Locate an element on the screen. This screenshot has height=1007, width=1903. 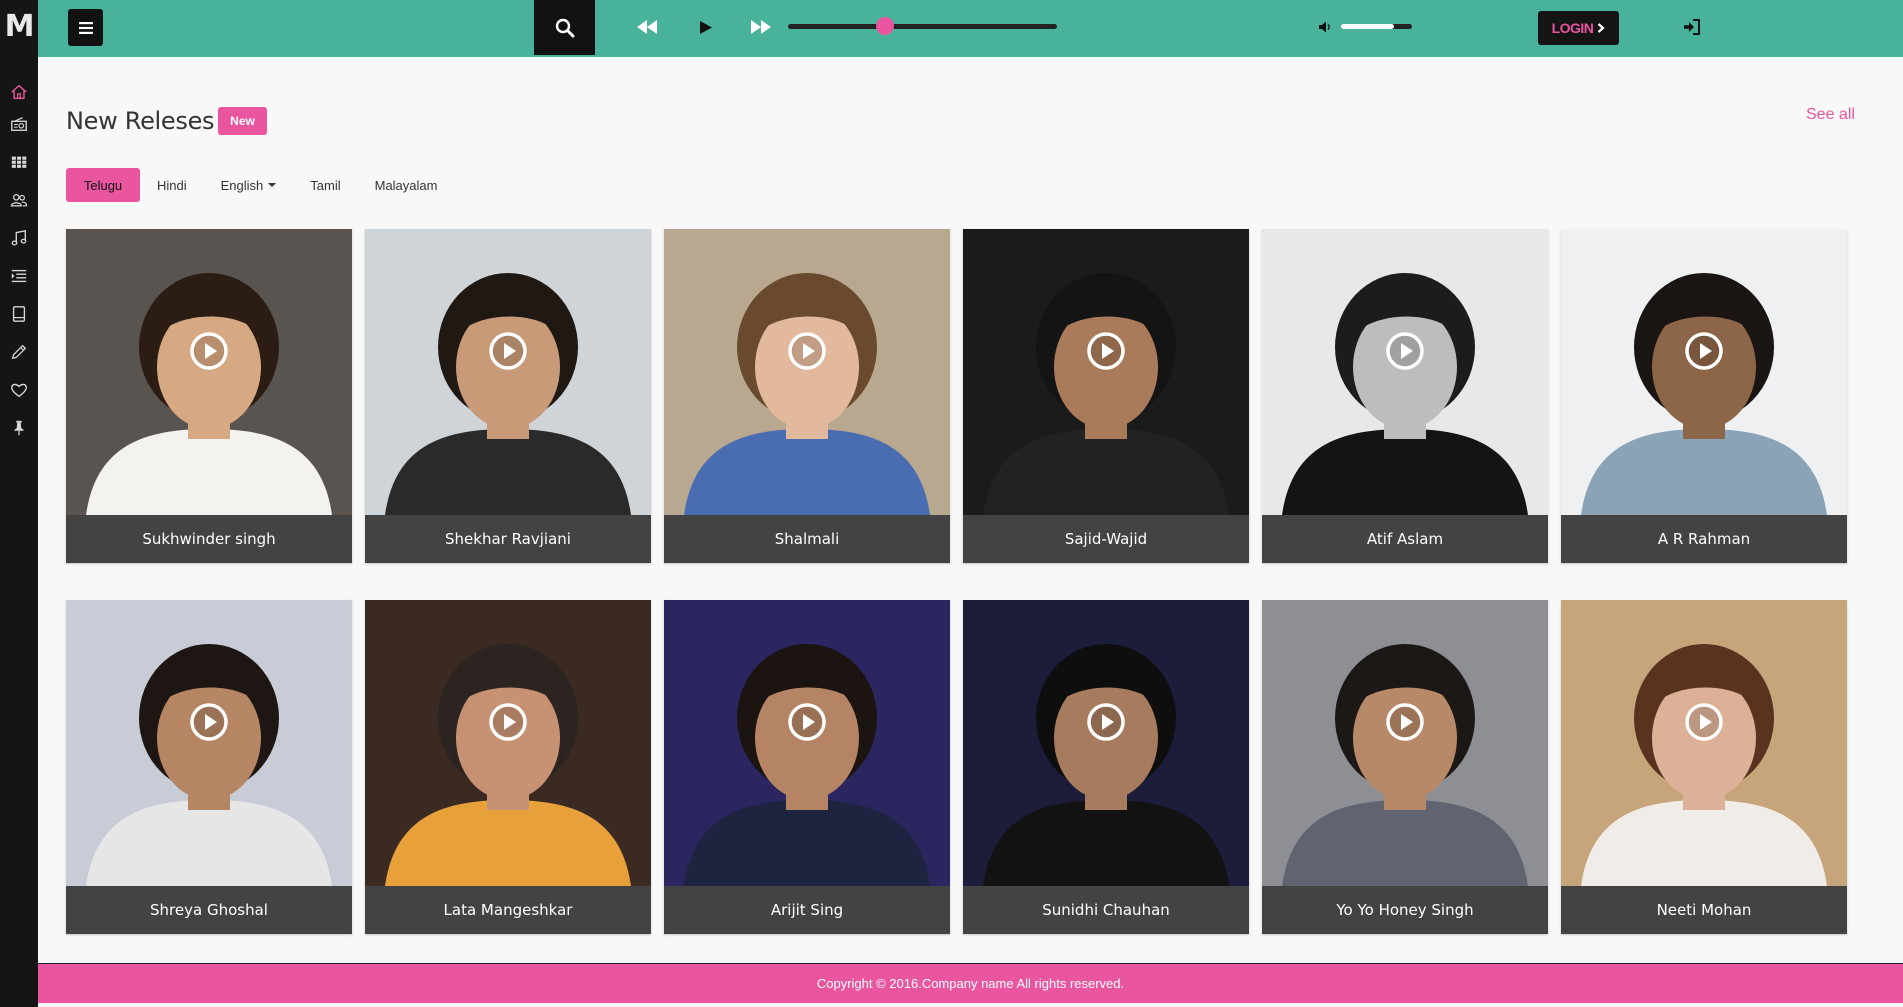
language-tabs: Telugu Hindi English Tamil Malayalam is located at coordinates (260, 185).